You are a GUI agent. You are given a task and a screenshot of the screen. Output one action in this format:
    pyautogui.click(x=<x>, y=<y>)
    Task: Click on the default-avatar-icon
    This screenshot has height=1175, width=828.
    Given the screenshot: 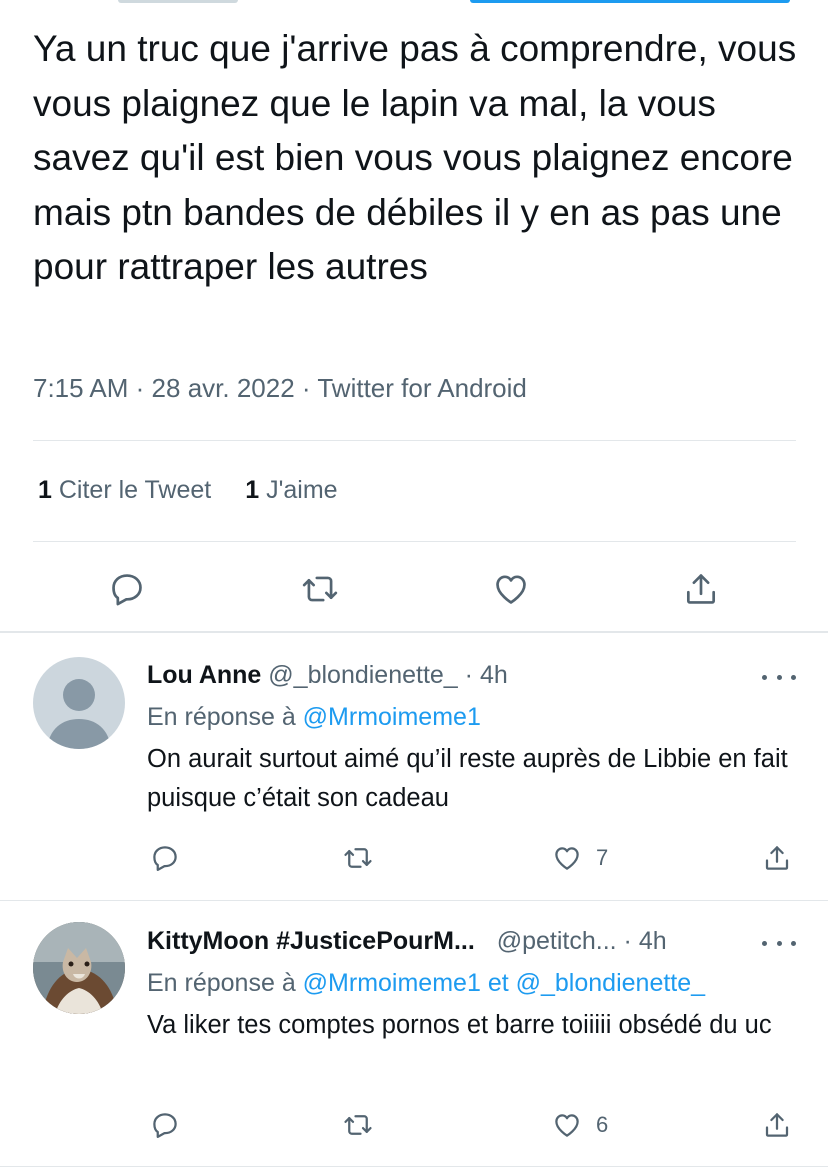 What is the action you would take?
    pyautogui.click(x=79, y=714)
    